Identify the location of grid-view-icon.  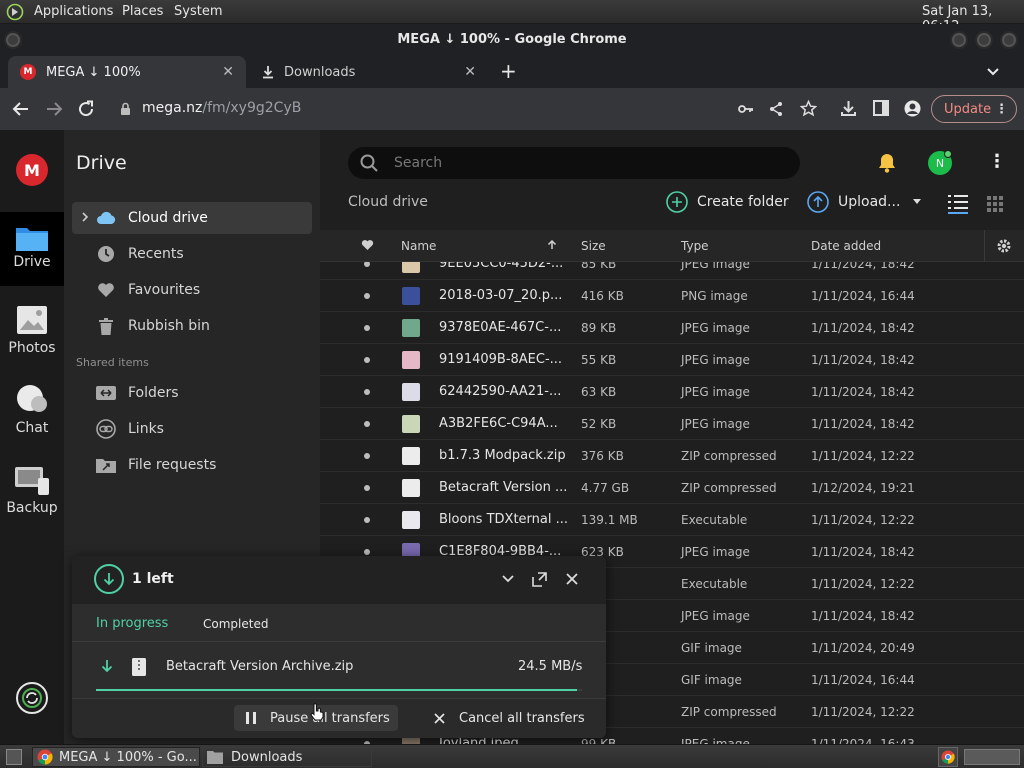
(995, 204).